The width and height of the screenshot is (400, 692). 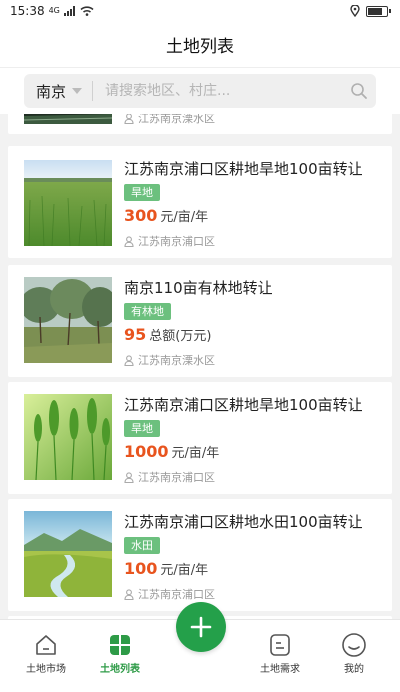 I want to click on status-bar: 15:38 4G, so click(x=200, y=11).